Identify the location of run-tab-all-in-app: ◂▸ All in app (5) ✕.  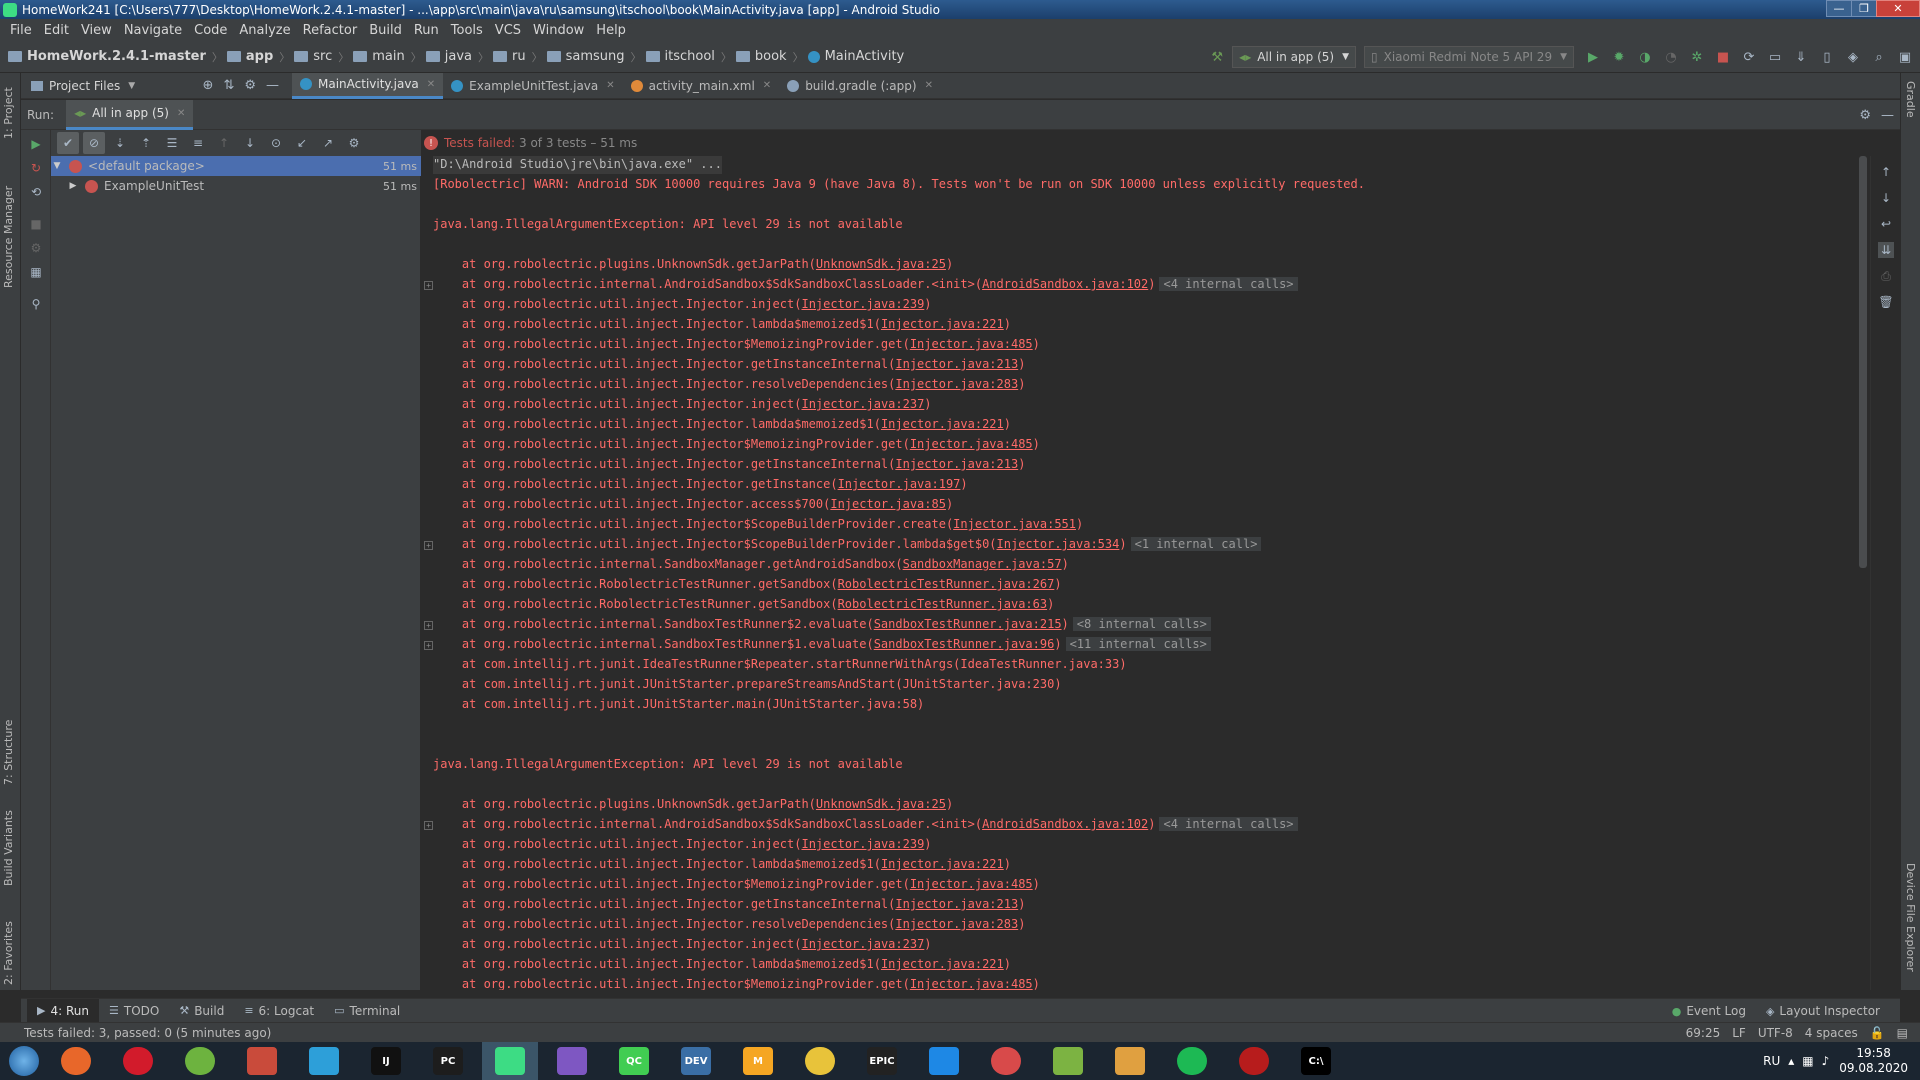
(130, 114).